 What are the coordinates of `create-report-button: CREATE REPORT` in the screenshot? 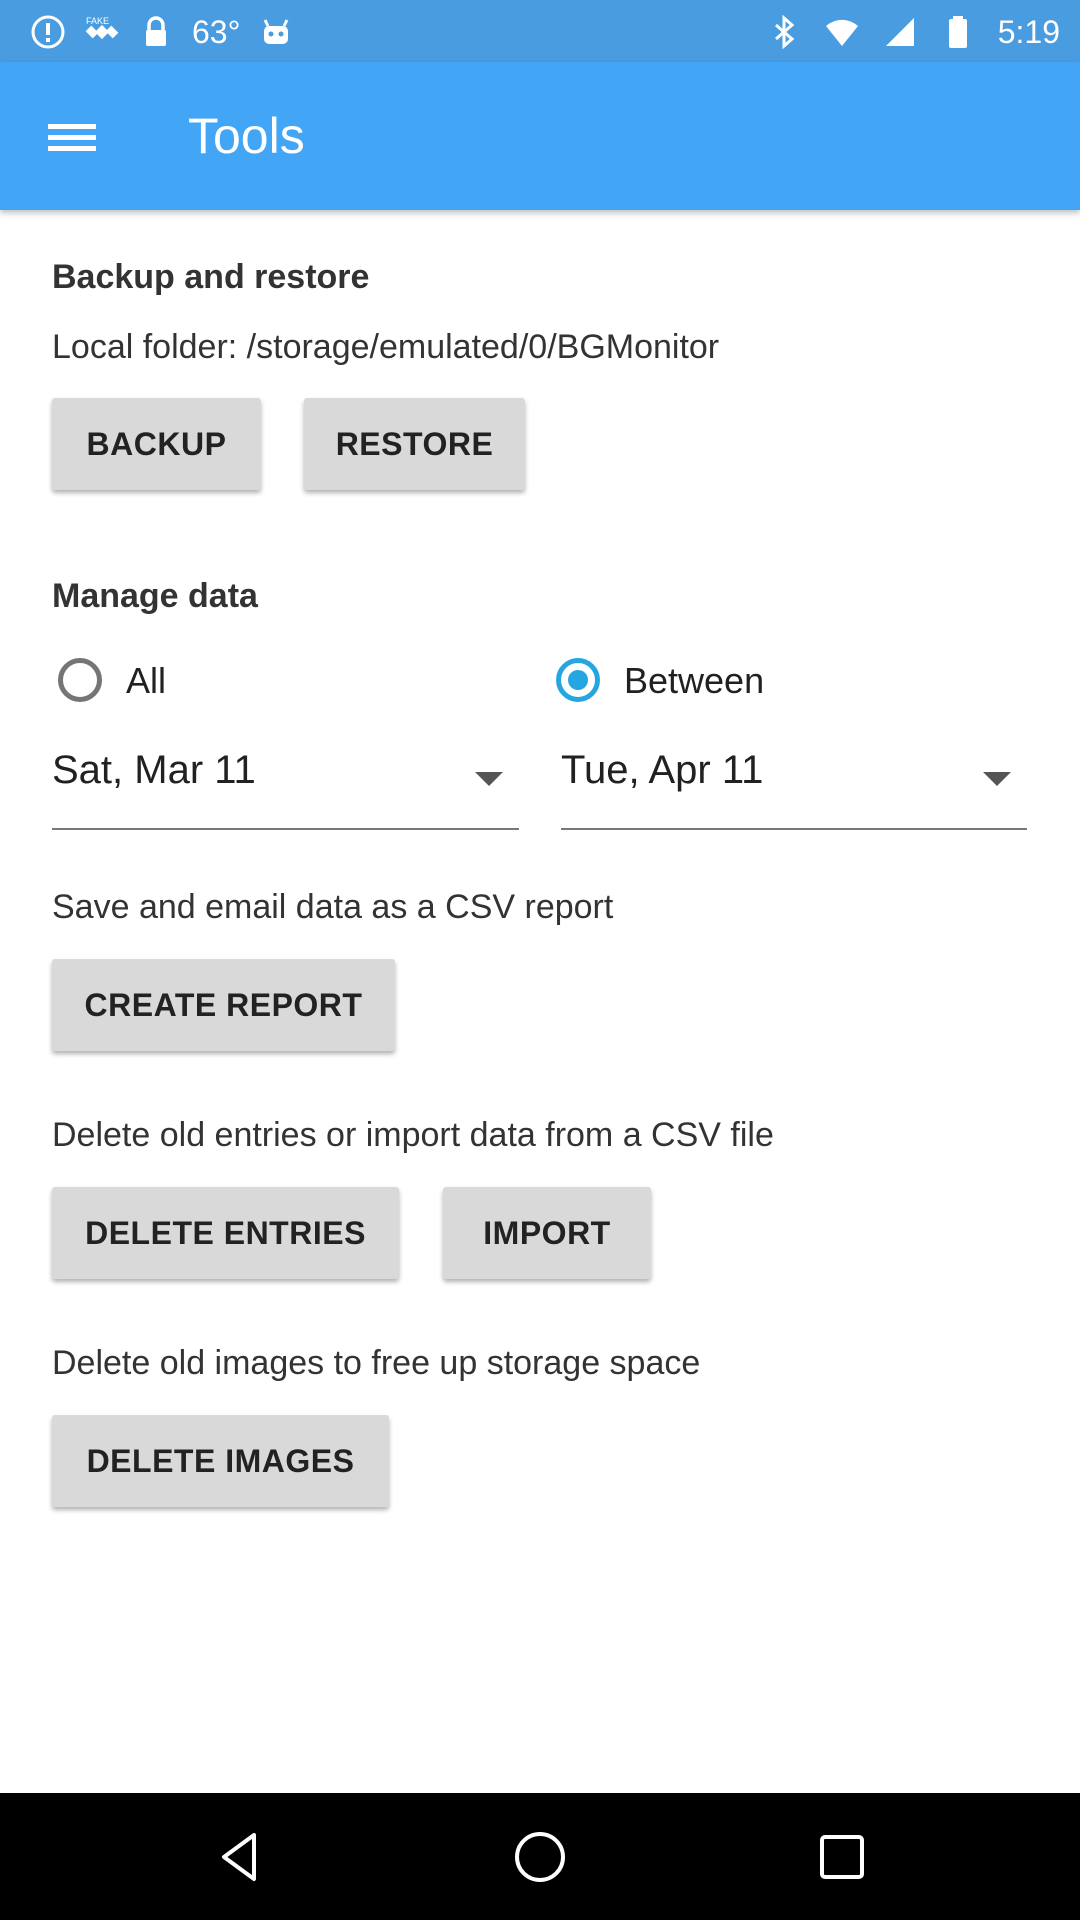 It's located at (223, 1005).